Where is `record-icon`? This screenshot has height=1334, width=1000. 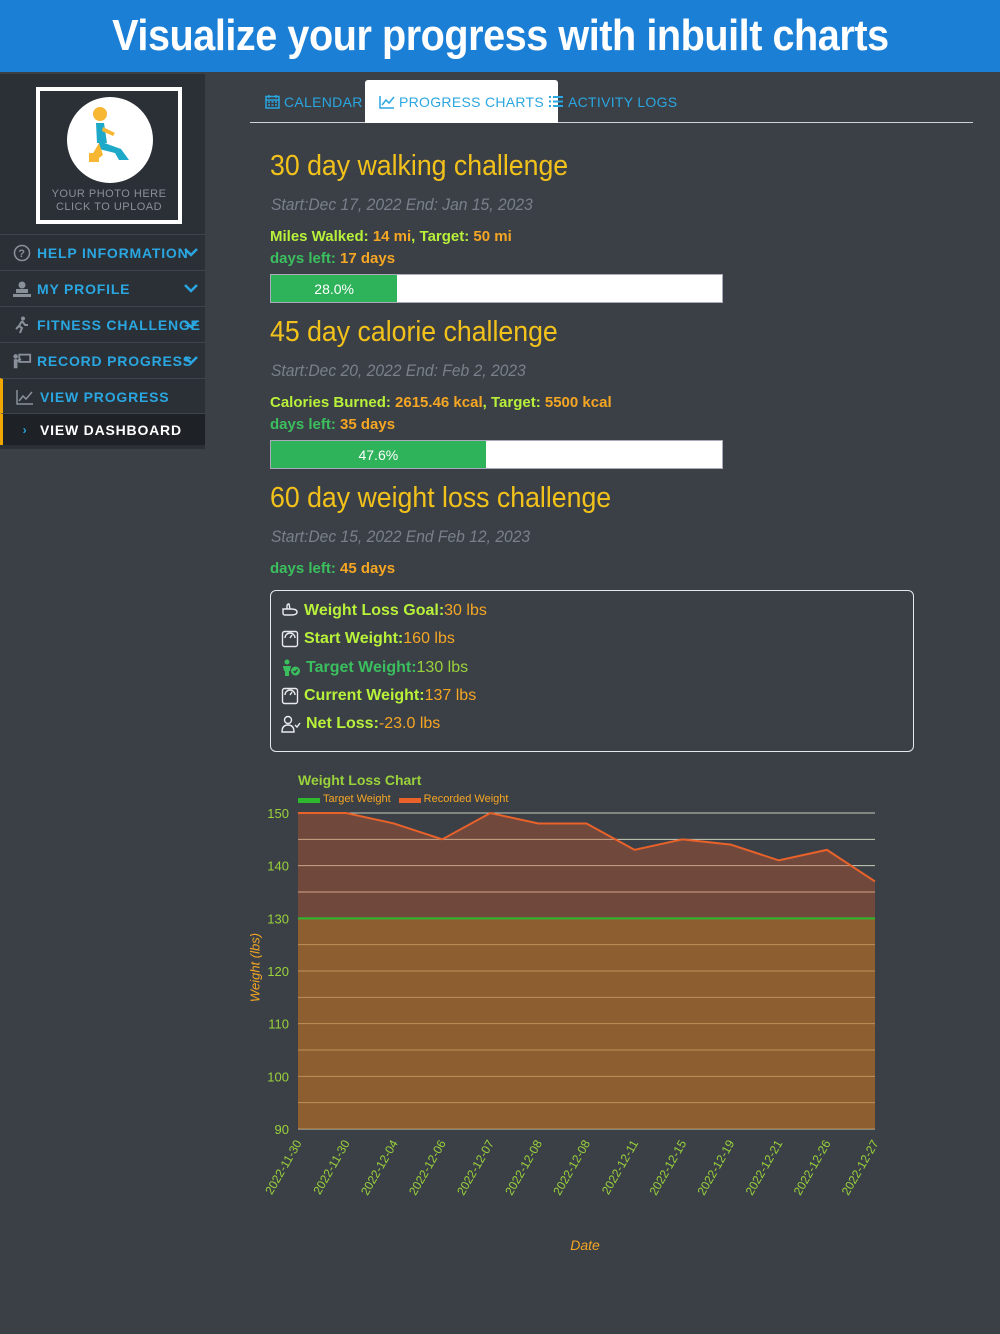 record-icon is located at coordinates (22, 361).